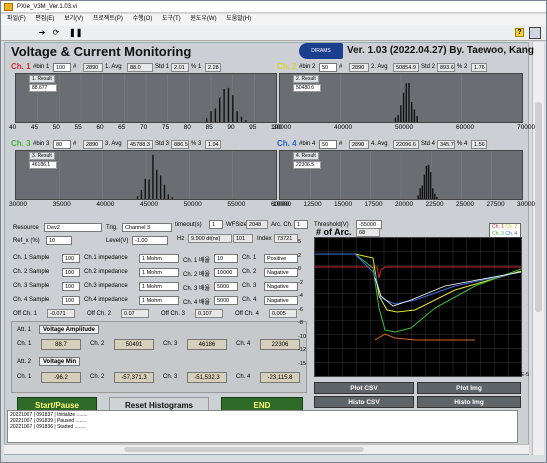 The width and height of the screenshot is (547, 463). I want to click on att-value: -57,371.3, so click(134, 377).